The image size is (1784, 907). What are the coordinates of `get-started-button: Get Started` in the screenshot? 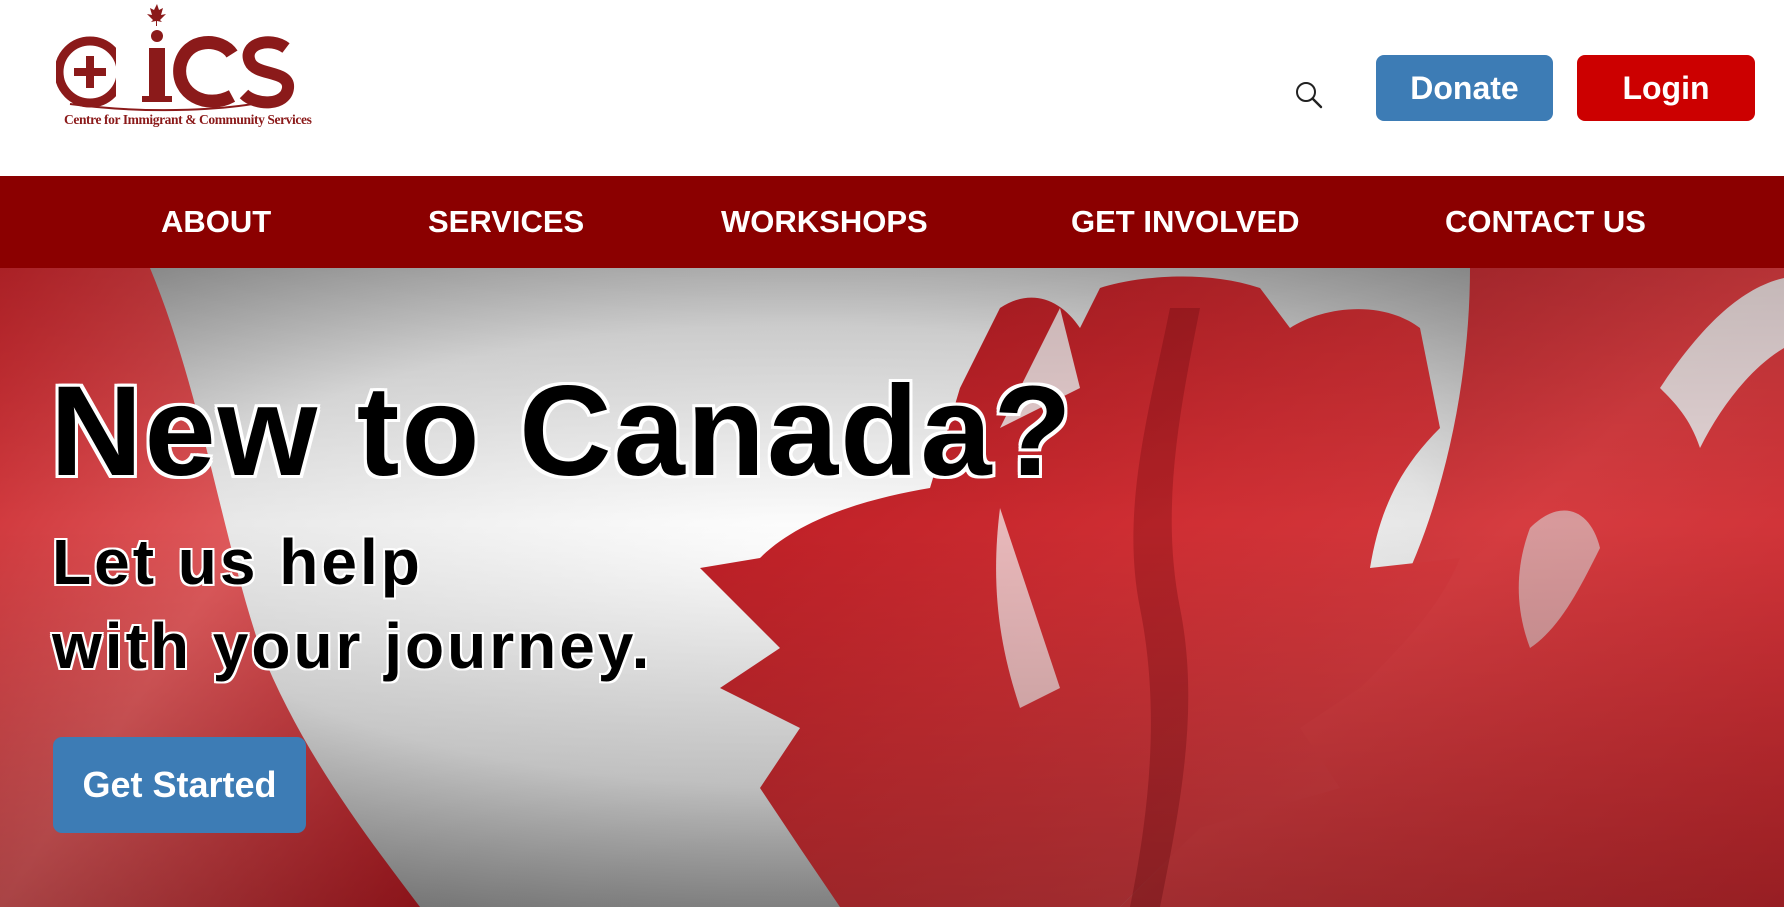 It's located at (179, 785).